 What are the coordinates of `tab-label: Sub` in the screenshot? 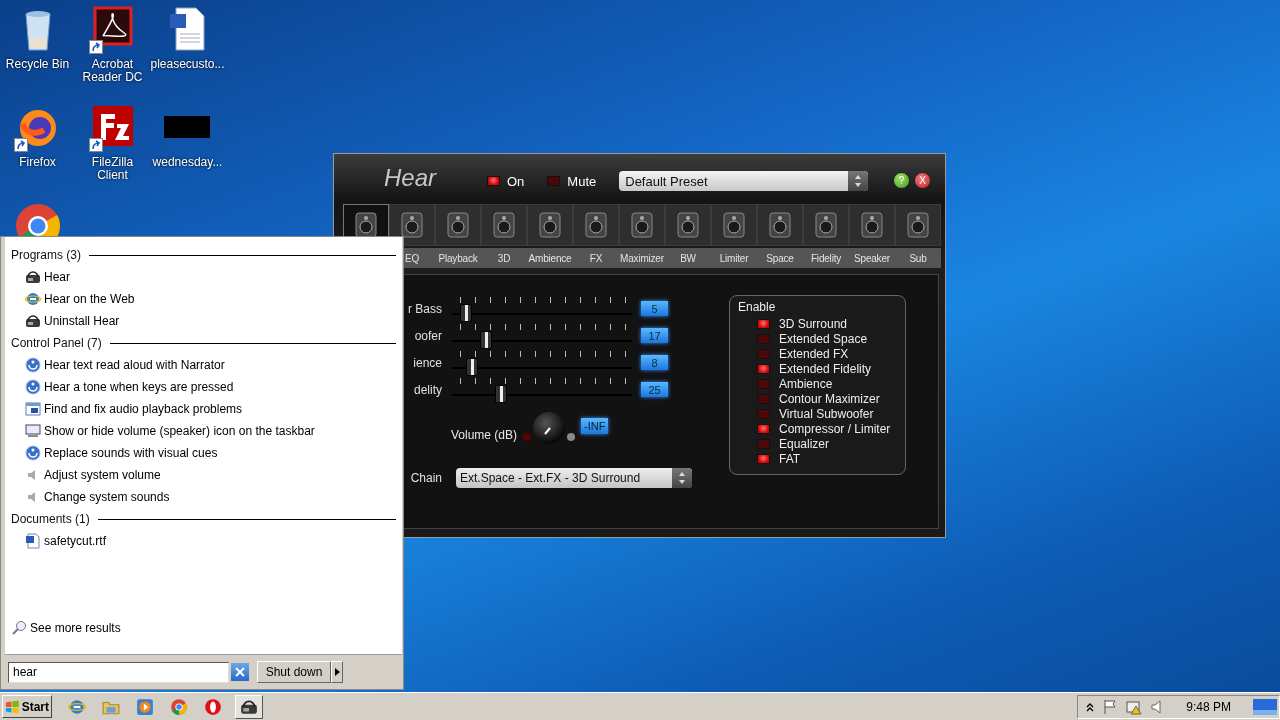 It's located at (918, 258).